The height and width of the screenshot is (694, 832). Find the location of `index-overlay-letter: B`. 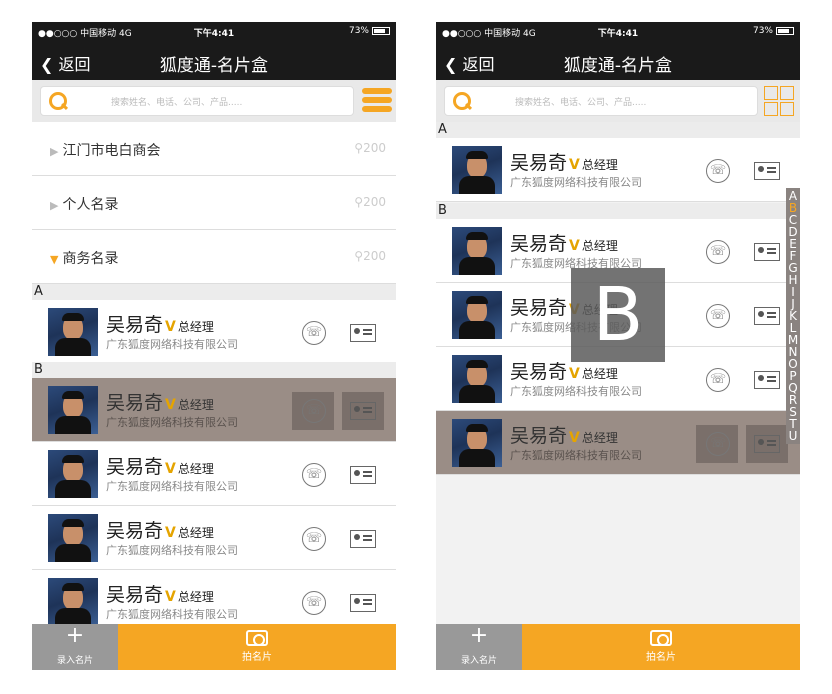

index-overlay-letter: B is located at coordinates (618, 315).